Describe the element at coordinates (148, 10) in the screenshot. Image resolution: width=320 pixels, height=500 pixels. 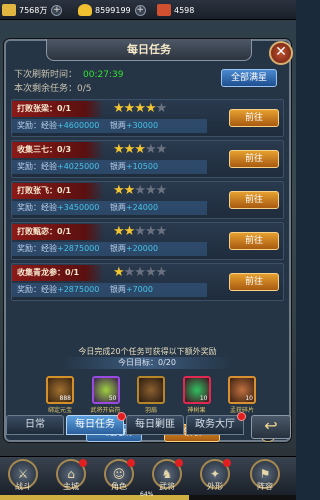
I see `resource-bar: 7568万 + 8599199 + 4598` at that location.